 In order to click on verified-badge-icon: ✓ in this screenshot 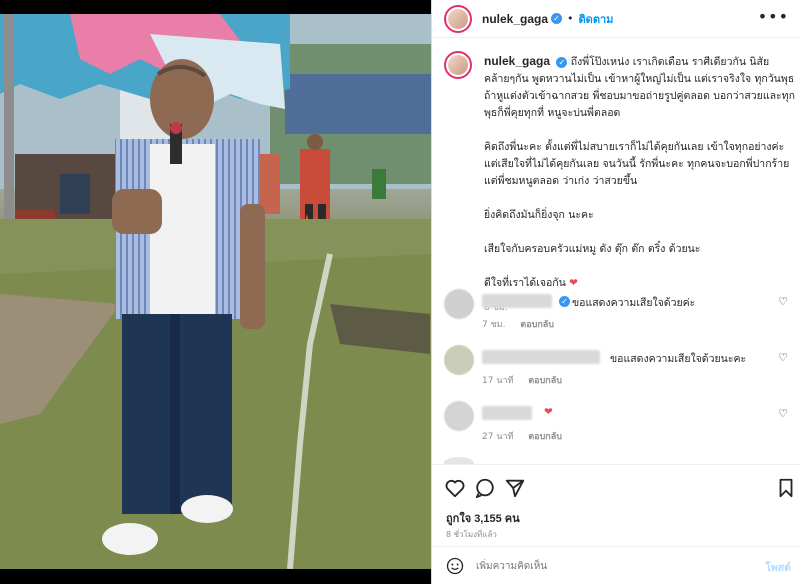, I will do `click(557, 18)`.